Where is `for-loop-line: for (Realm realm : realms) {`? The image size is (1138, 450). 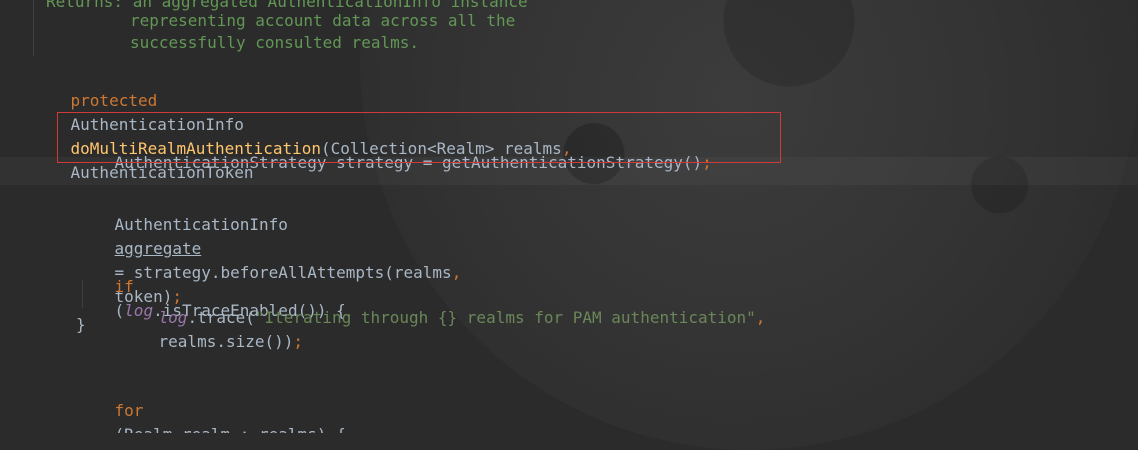 for-loop-line: for (Realm realm : realms) { is located at coordinates (211, 404).